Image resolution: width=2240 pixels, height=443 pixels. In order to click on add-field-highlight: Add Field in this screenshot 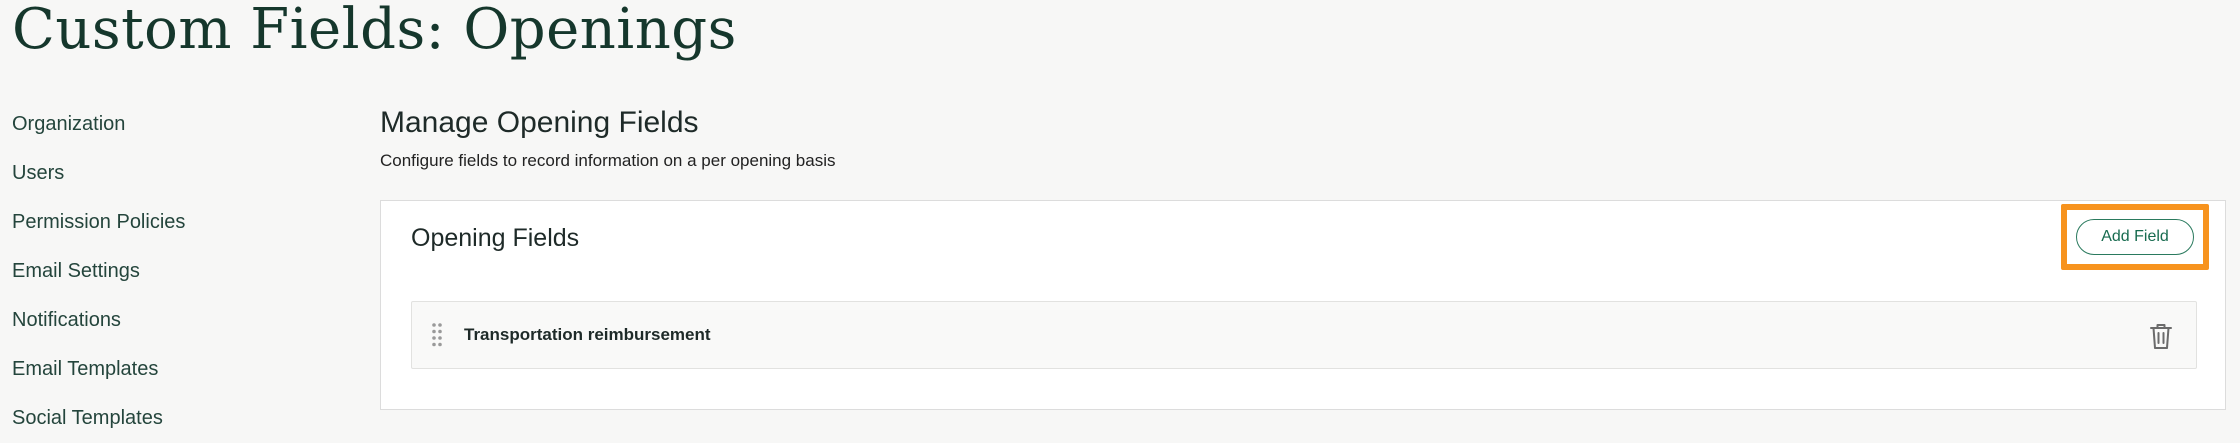, I will do `click(2135, 237)`.